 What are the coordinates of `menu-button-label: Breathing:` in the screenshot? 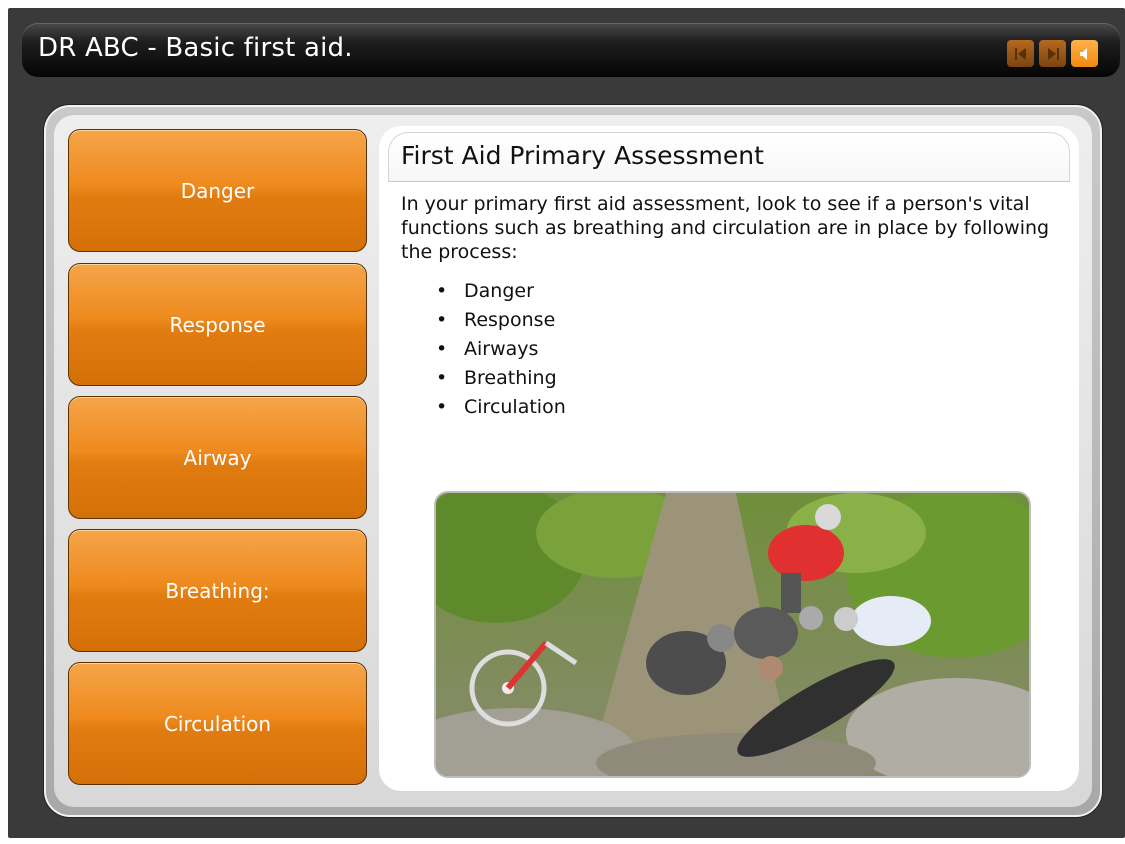 It's located at (217, 590).